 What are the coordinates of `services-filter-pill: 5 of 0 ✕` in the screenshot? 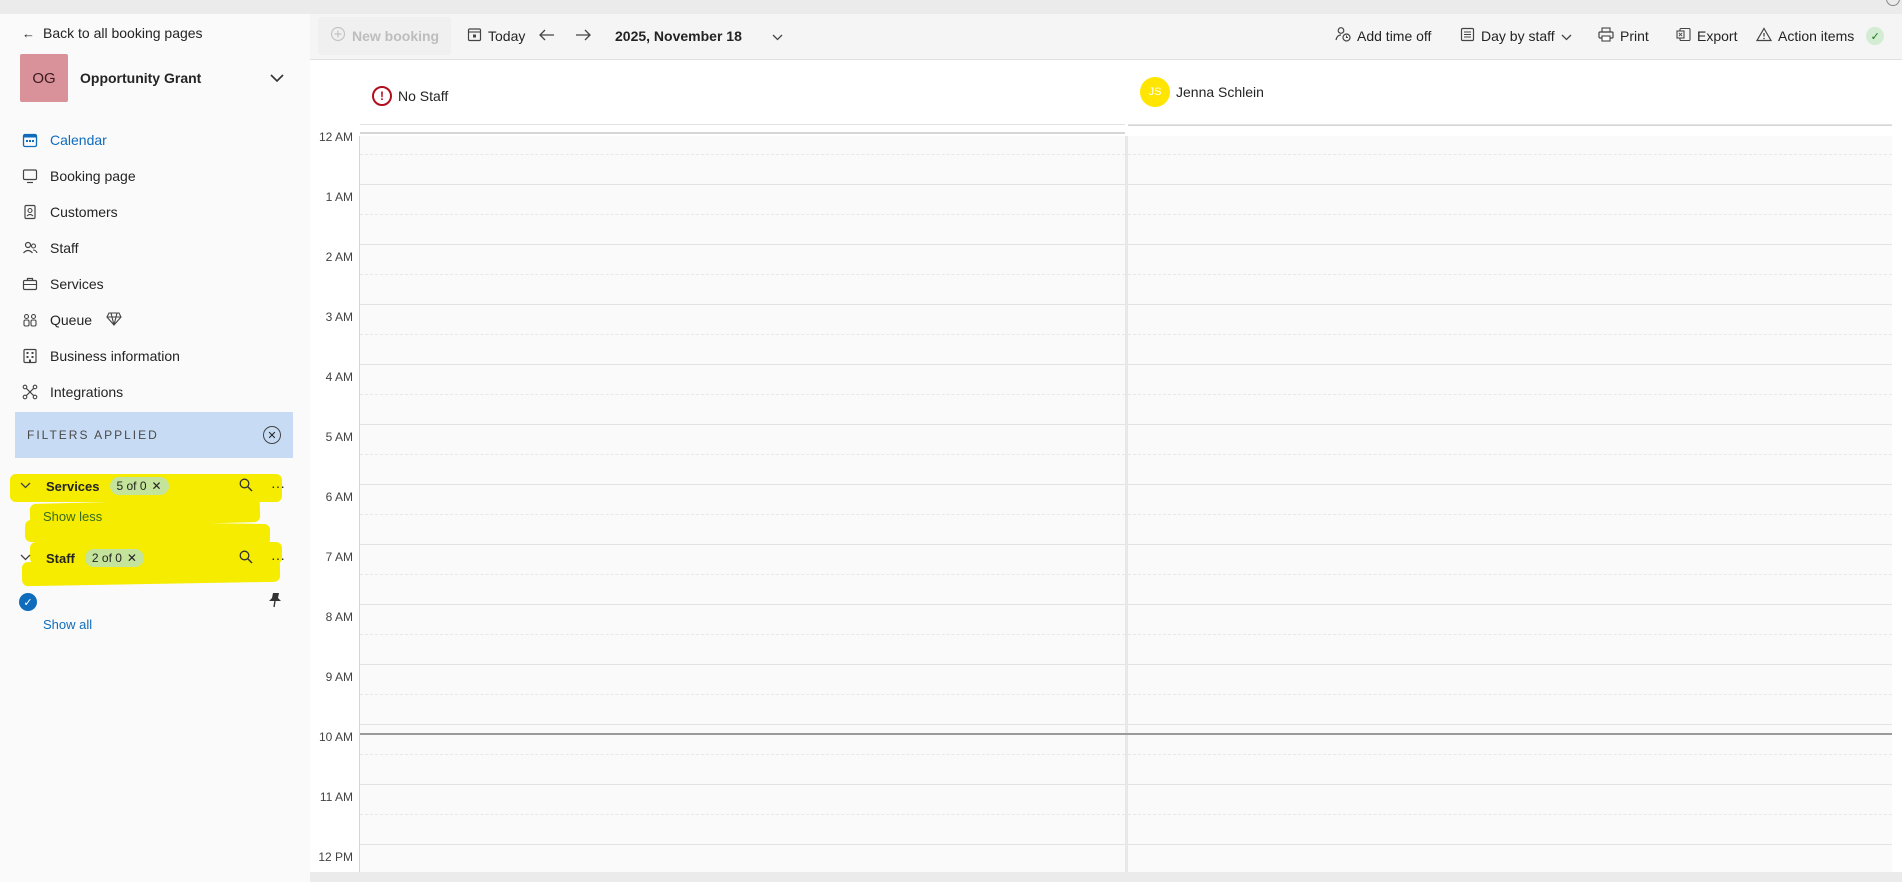 It's located at (139, 486).